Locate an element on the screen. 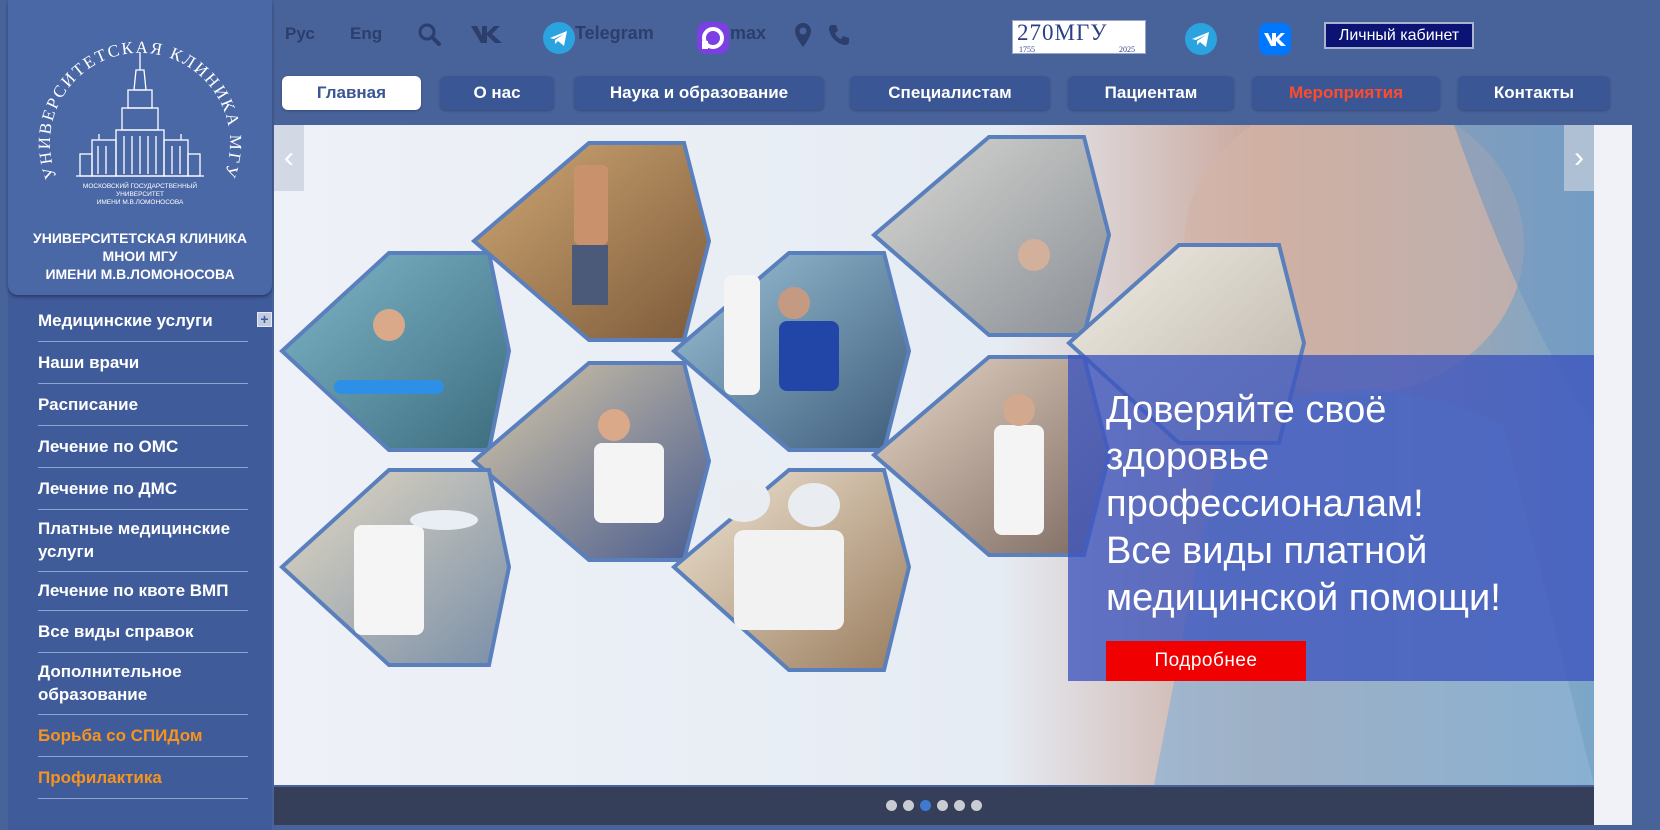  search-icon is located at coordinates (429, 34).